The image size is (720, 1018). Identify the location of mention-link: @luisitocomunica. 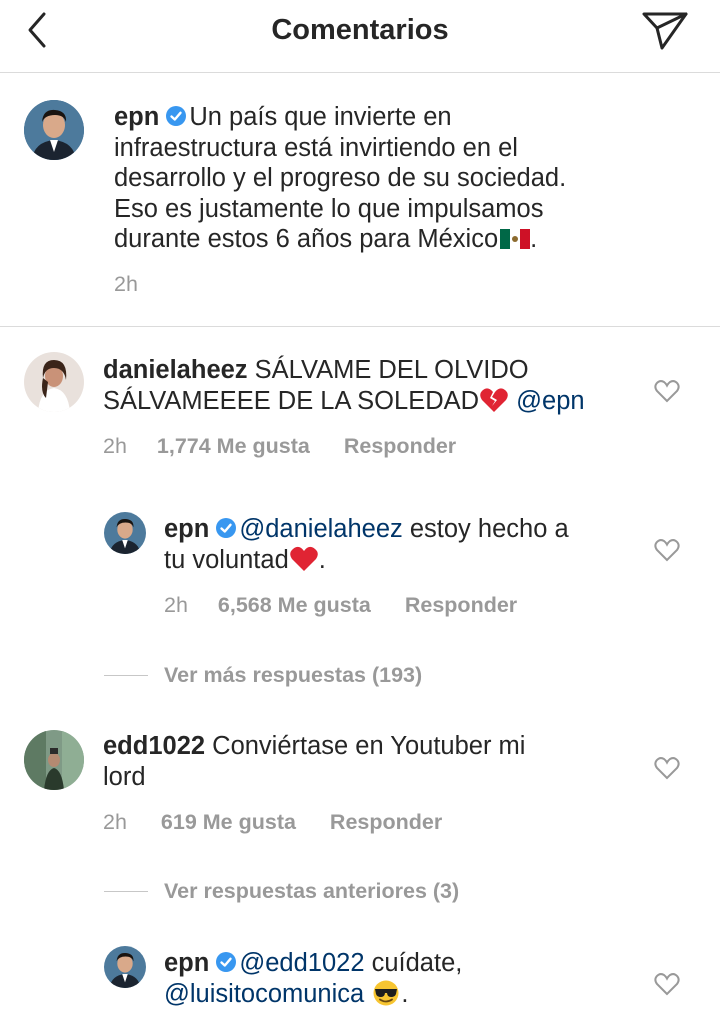
(264, 994).